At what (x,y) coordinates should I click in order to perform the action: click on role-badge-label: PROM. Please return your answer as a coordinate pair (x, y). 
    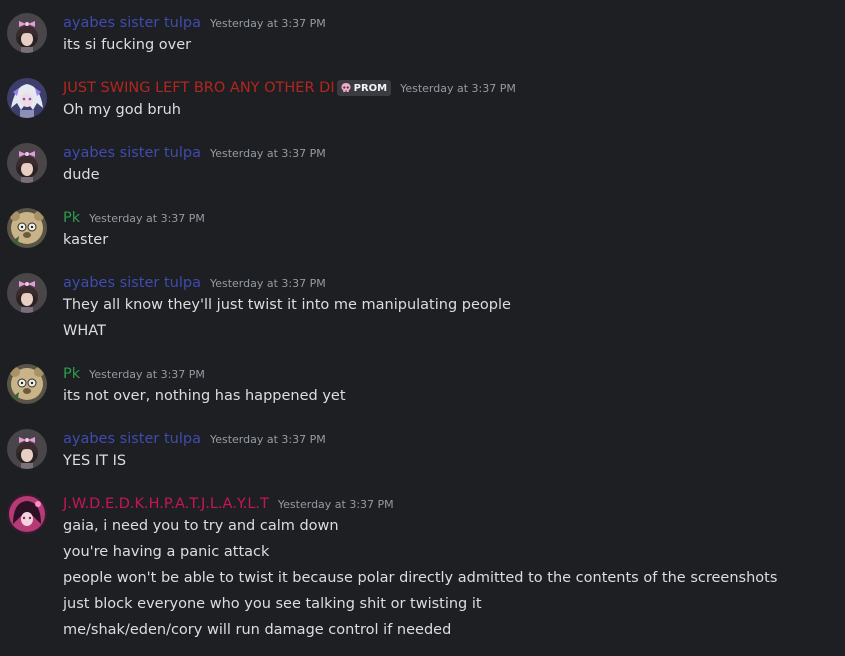
    Looking at the image, I should click on (370, 88).